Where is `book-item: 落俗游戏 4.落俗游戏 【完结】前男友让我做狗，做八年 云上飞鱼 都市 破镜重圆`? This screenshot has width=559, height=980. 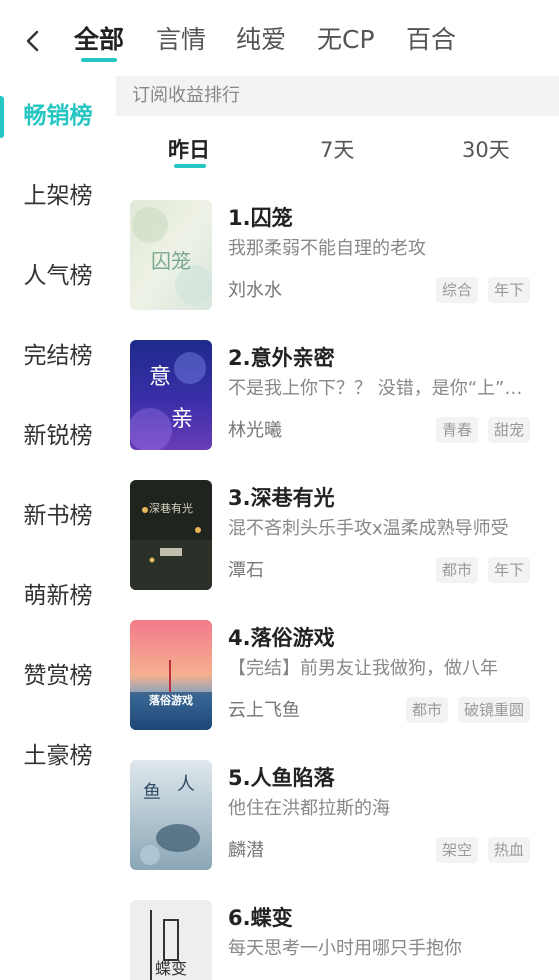
book-item: 落俗游戏 4.落俗游戏 【完结】前男友让我做狗，做八年 云上飞鱼 都市 破镜重圆 is located at coordinates (337, 676).